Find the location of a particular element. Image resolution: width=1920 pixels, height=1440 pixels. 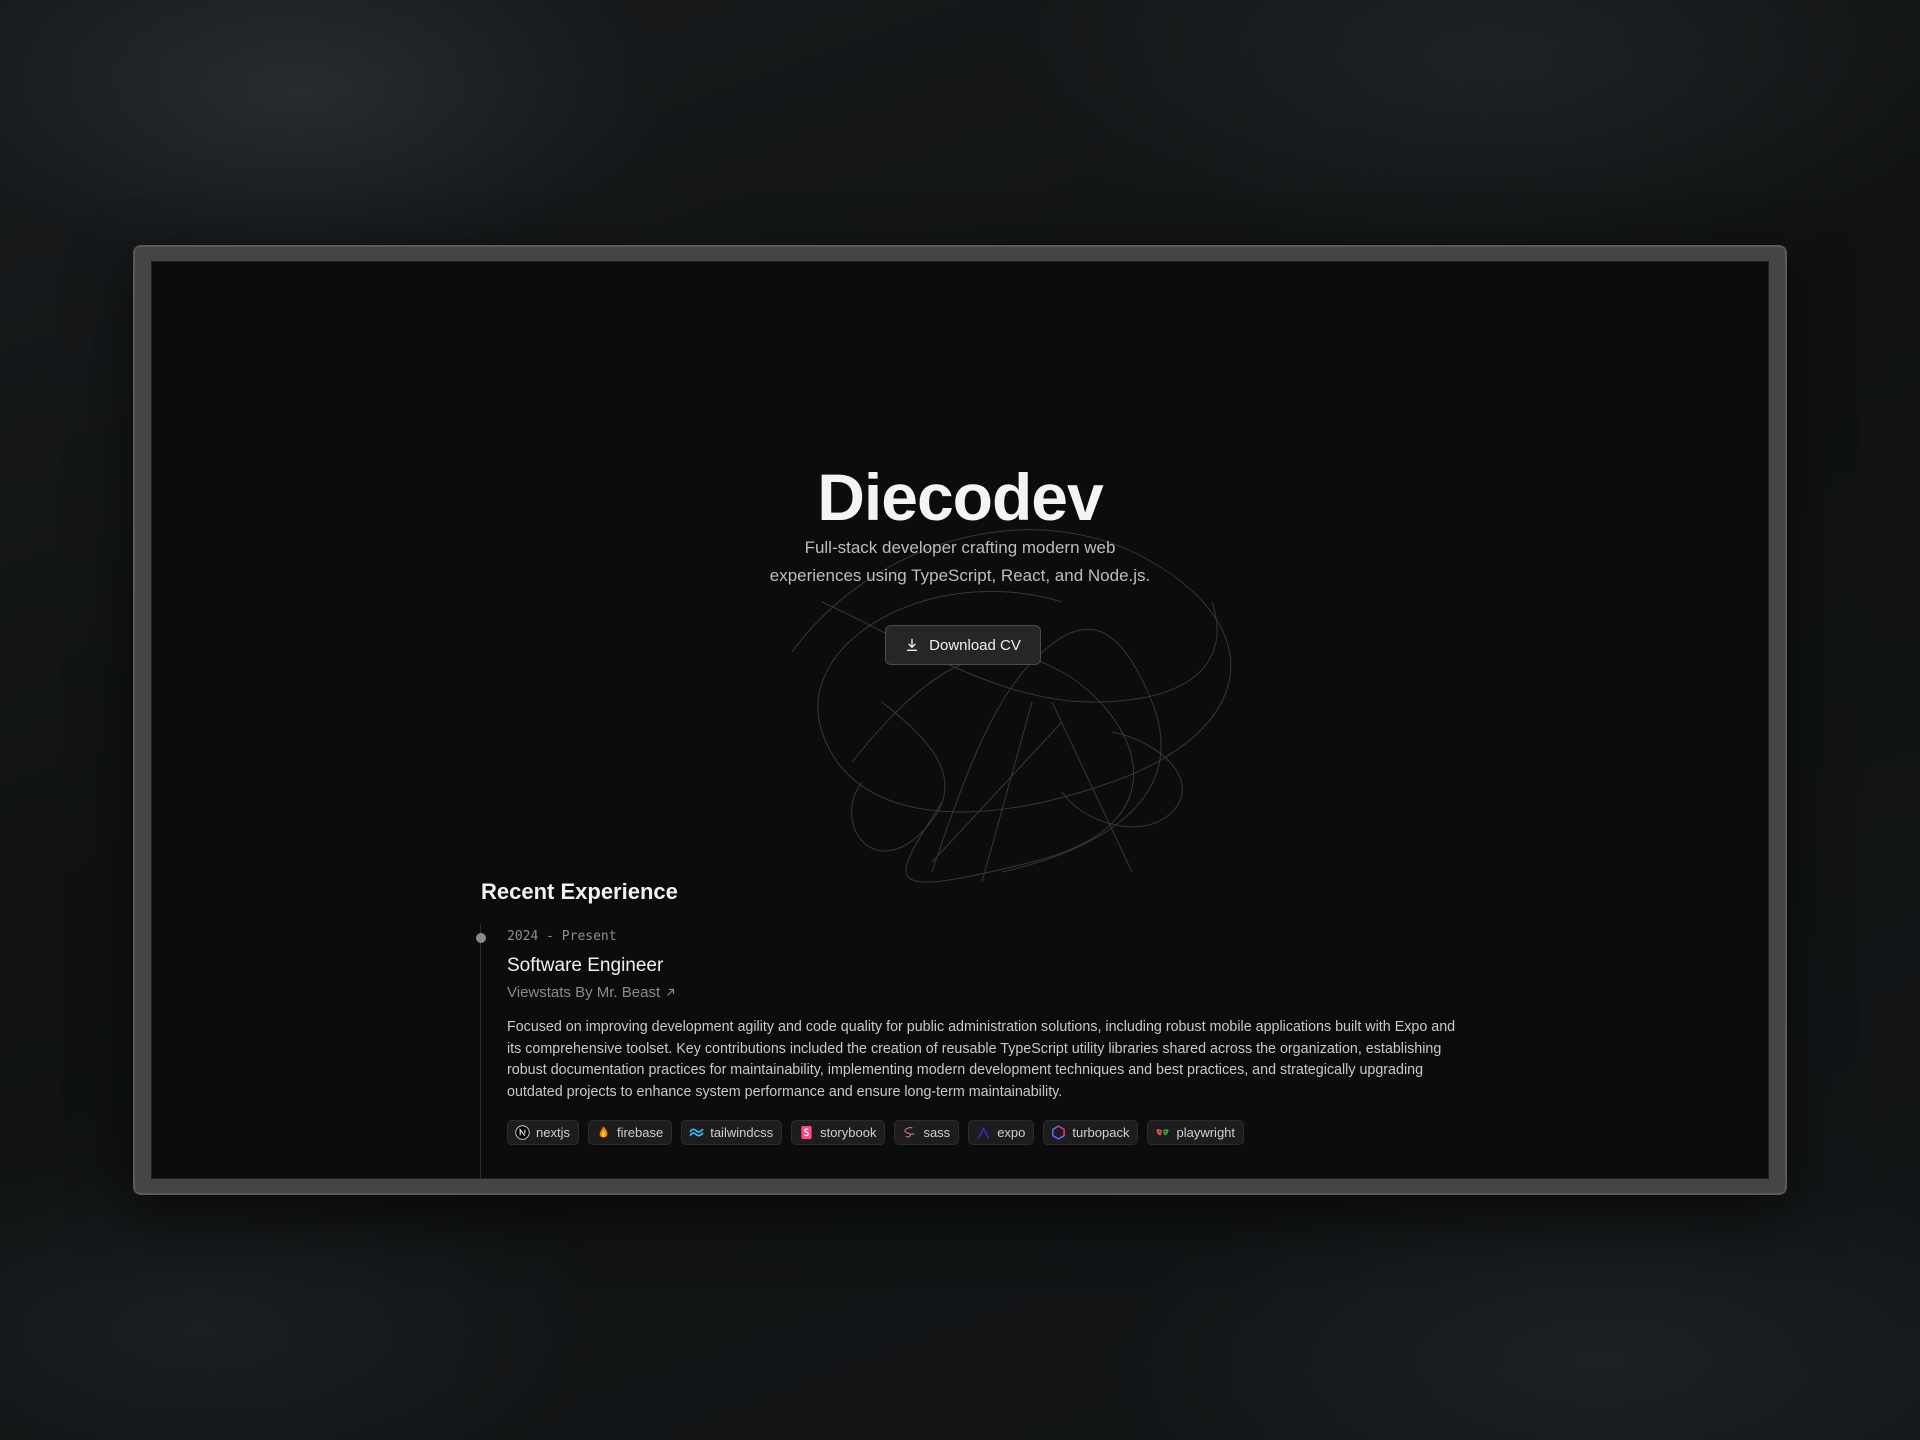

expo-icon is located at coordinates (983, 1132).